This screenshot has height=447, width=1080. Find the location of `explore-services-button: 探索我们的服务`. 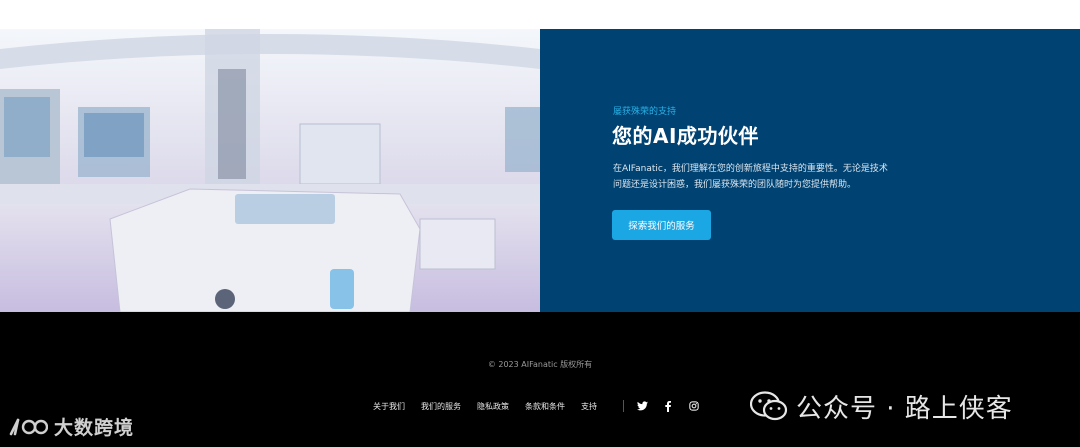

explore-services-button: 探索我们的服务 is located at coordinates (661, 225).